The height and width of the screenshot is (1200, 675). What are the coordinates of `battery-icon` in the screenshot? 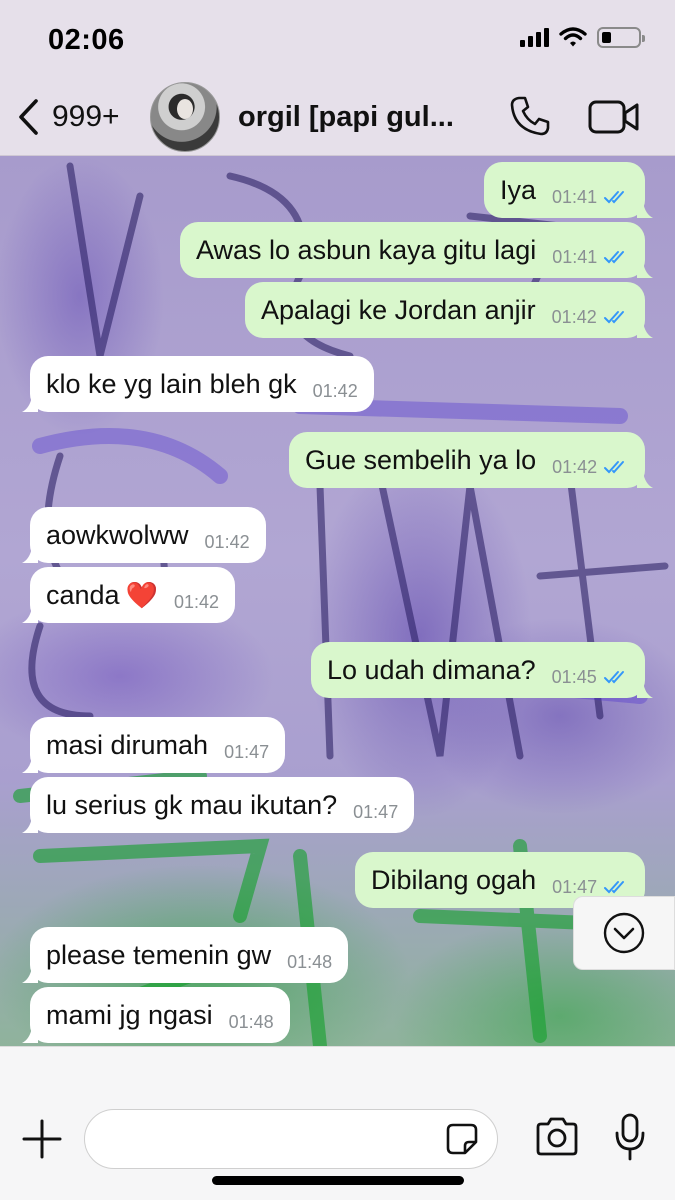 It's located at (621, 37).